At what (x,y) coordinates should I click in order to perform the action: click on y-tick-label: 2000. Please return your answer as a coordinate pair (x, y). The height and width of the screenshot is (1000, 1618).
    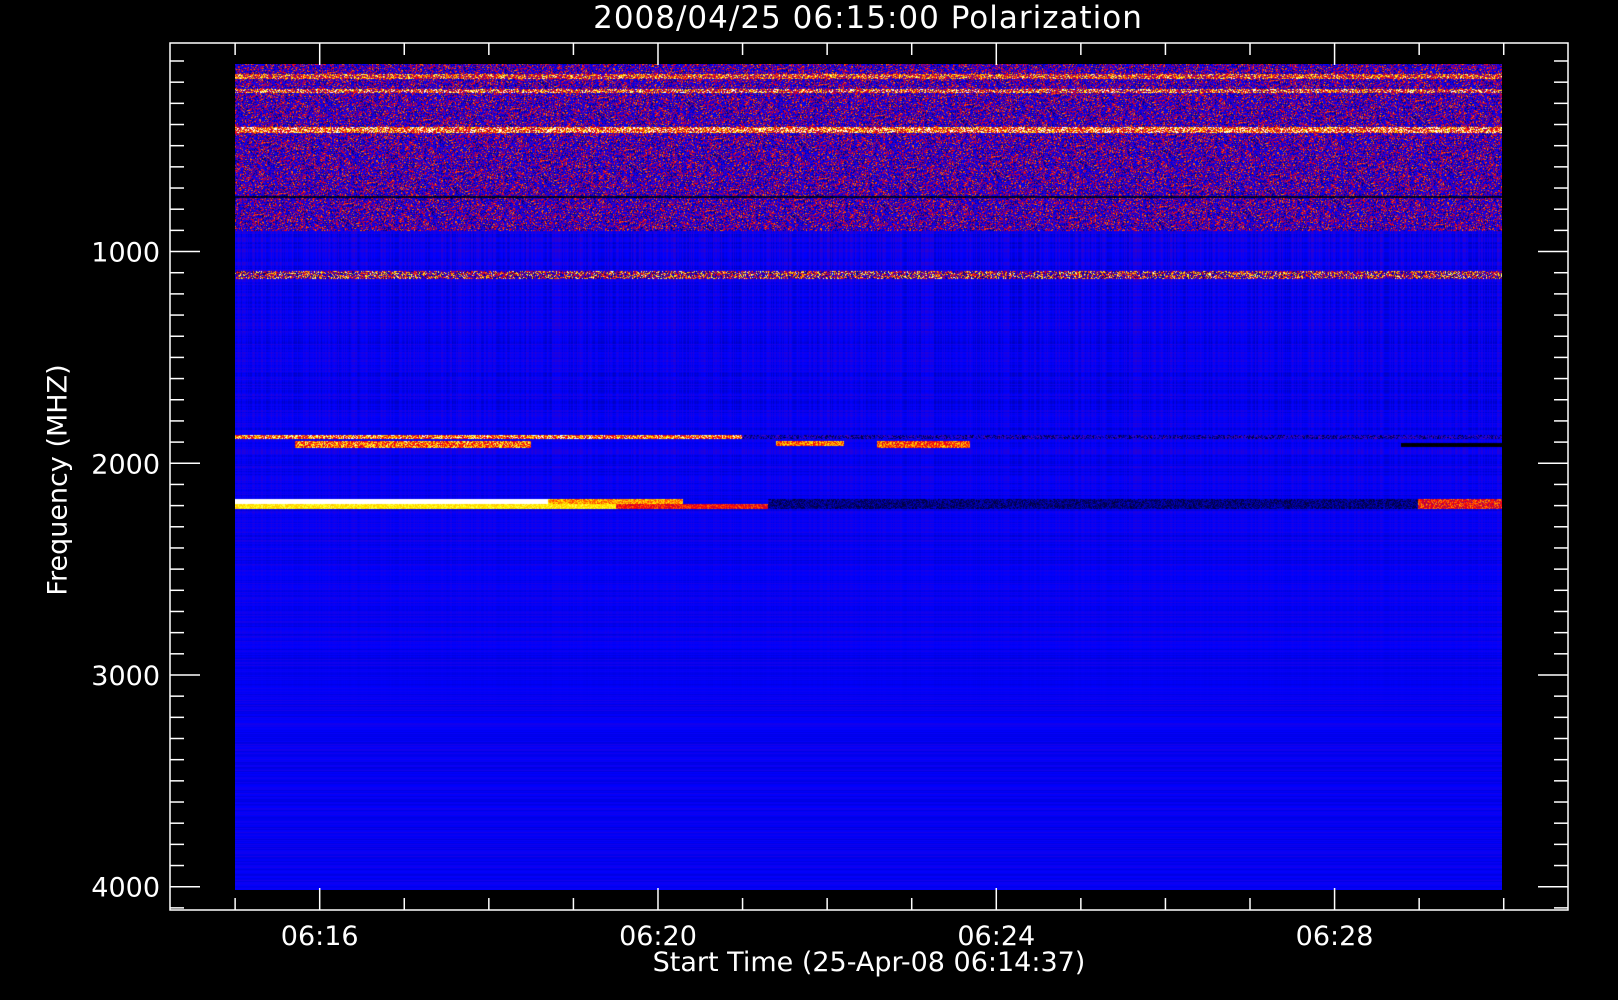
    Looking at the image, I should click on (125, 464).